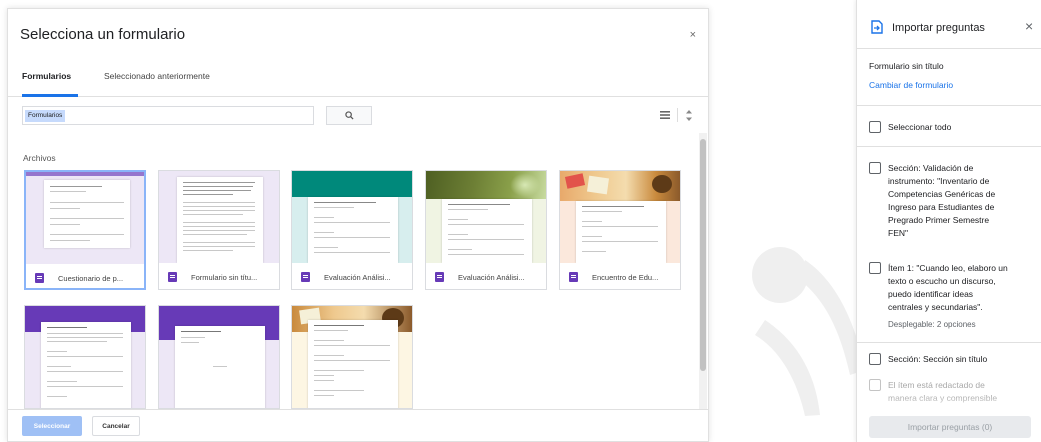 The image size is (1041, 442). I want to click on select-all-label: Seleccionar todo, so click(920, 127).